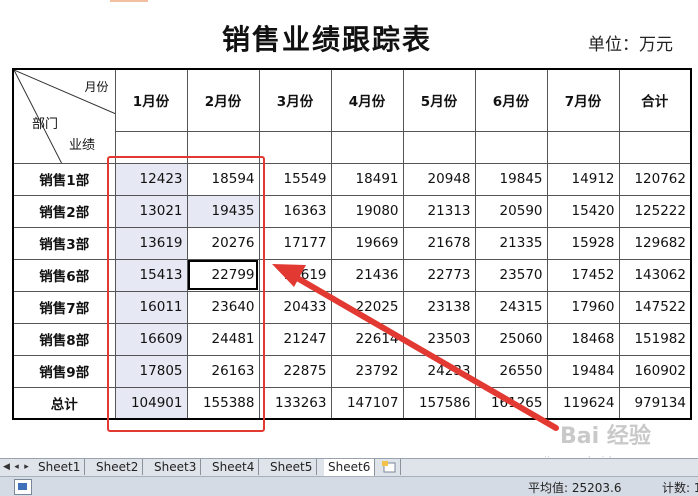 This screenshot has width=698, height=496. Describe the element at coordinates (583, 275) in the screenshot. I see `value-cell: 17452` at that location.